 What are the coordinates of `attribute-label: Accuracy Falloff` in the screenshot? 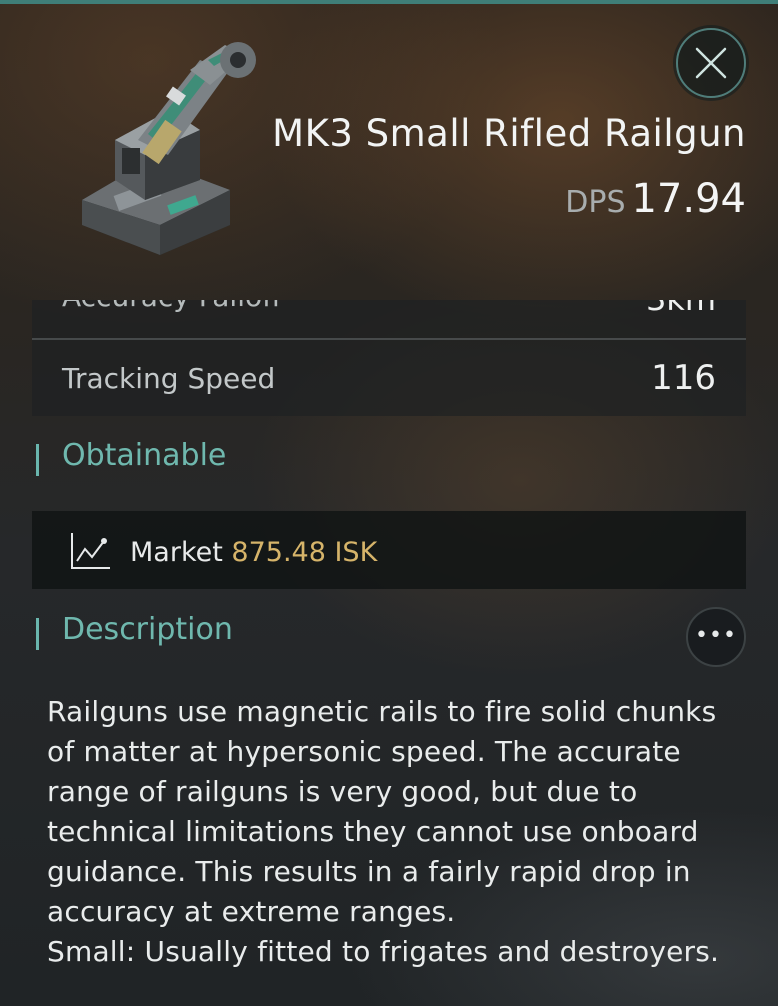 It's located at (171, 306).